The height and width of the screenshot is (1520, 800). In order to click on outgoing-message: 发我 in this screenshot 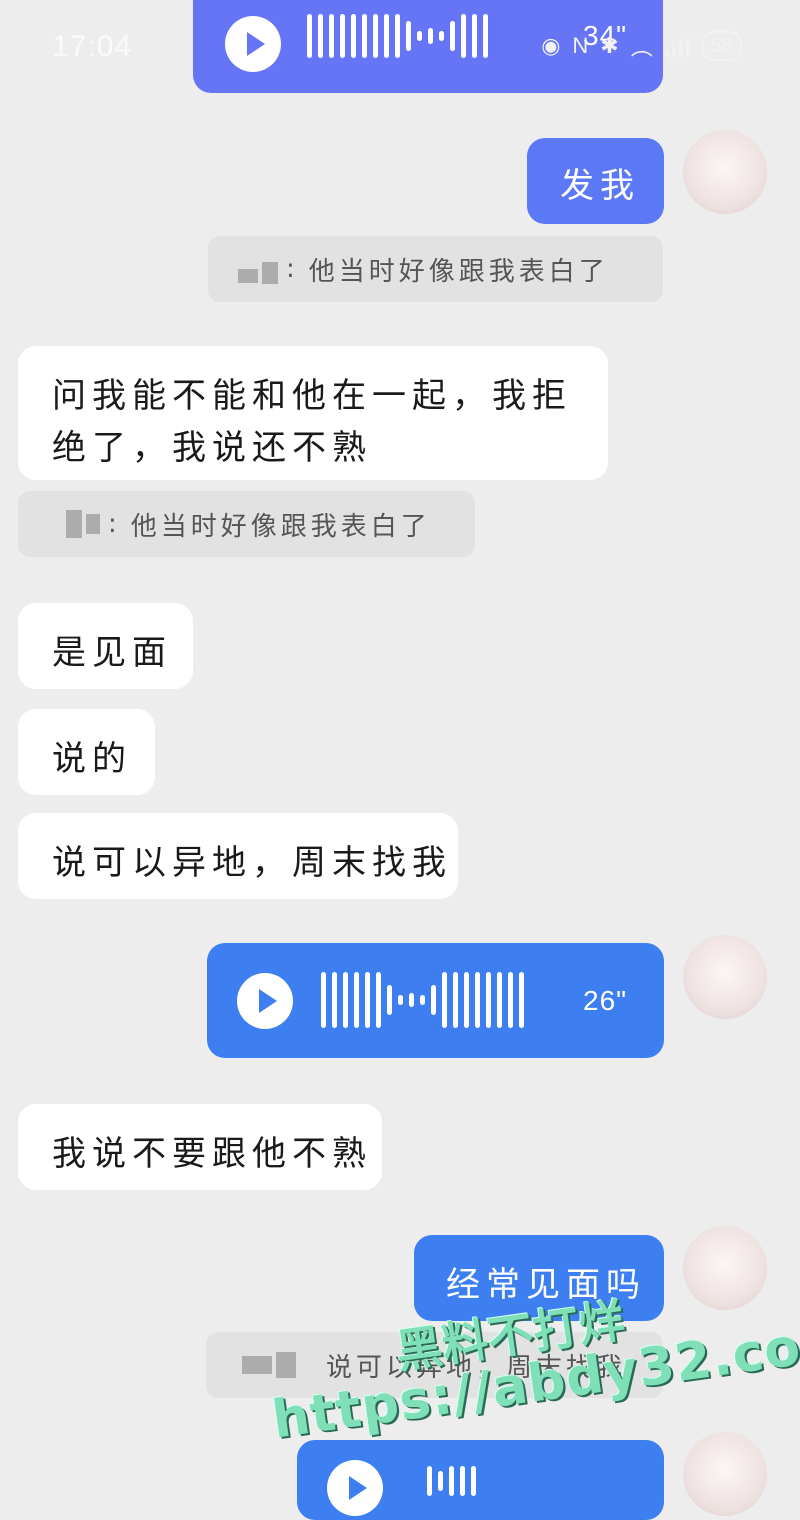, I will do `click(595, 181)`.